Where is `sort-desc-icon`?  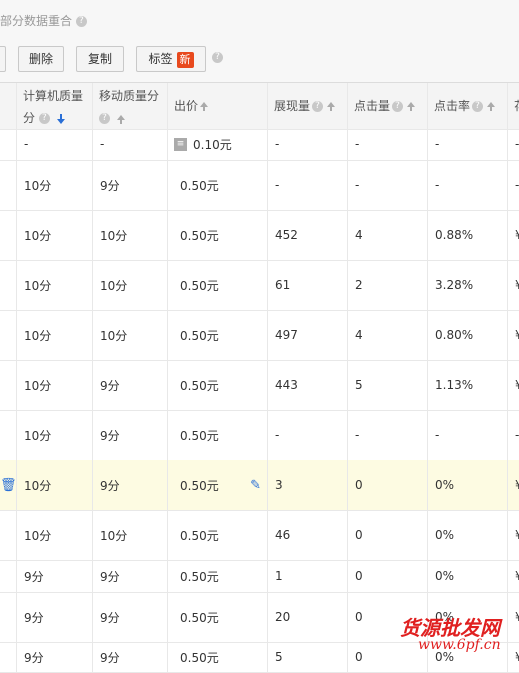
sort-desc-icon is located at coordinates (60, 119).